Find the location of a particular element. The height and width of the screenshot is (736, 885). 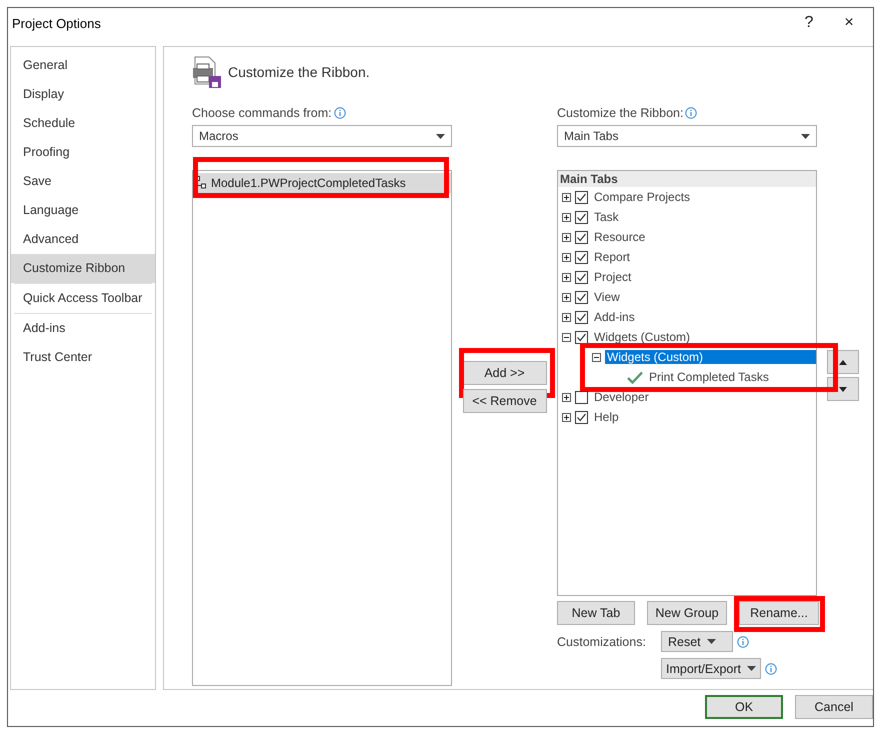

command-button: Add >> is located at coordinates (504, 373).